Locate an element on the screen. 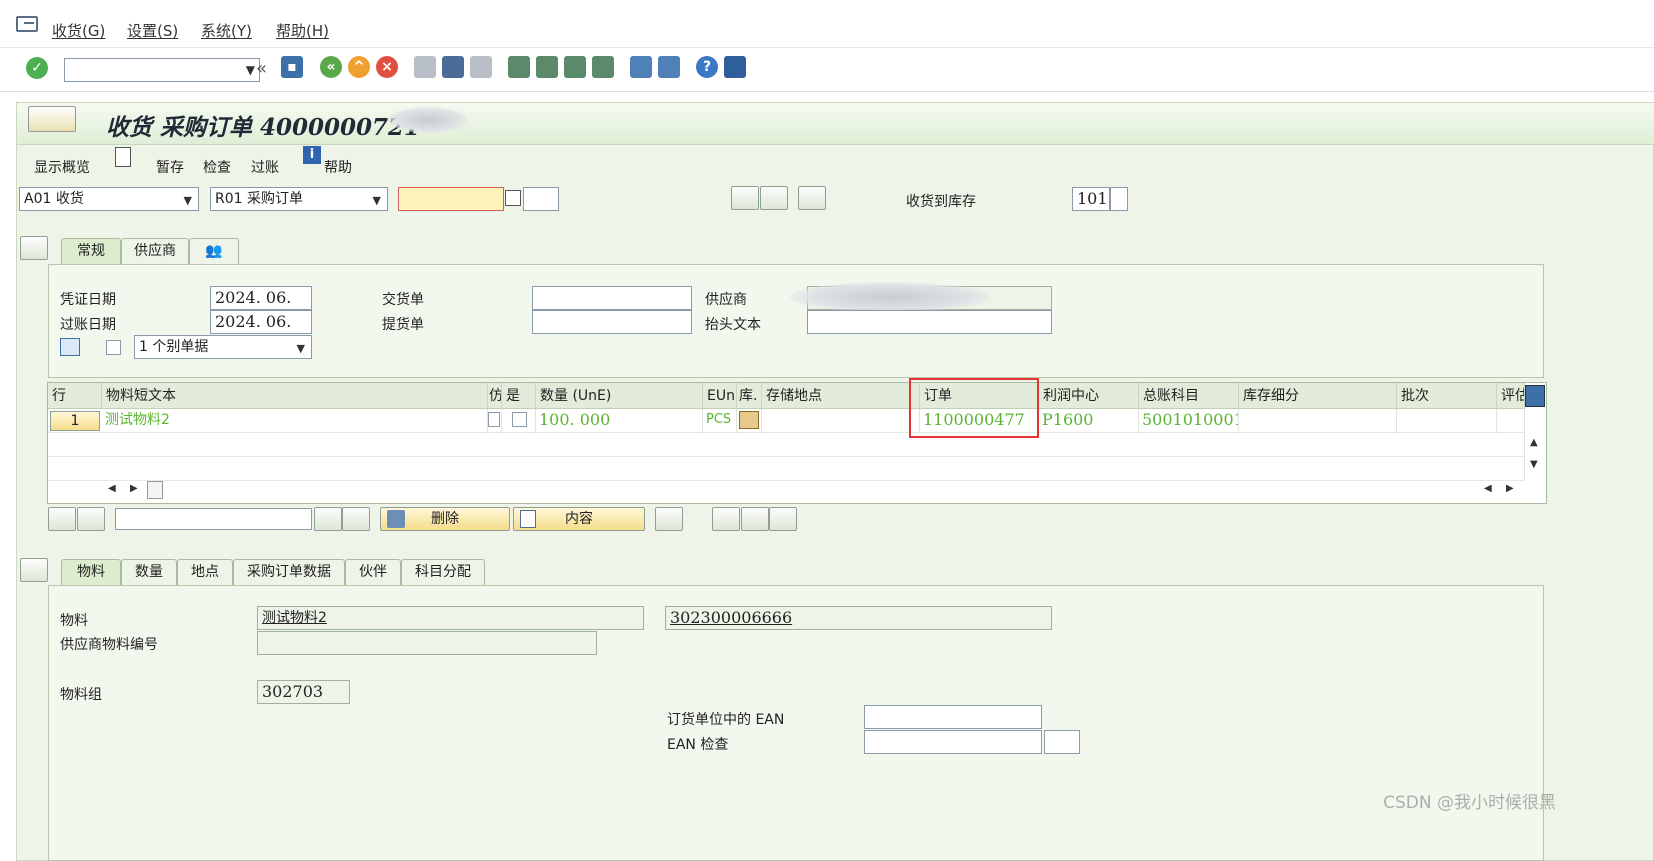  execute-icon is located at coordinates (745, 198).